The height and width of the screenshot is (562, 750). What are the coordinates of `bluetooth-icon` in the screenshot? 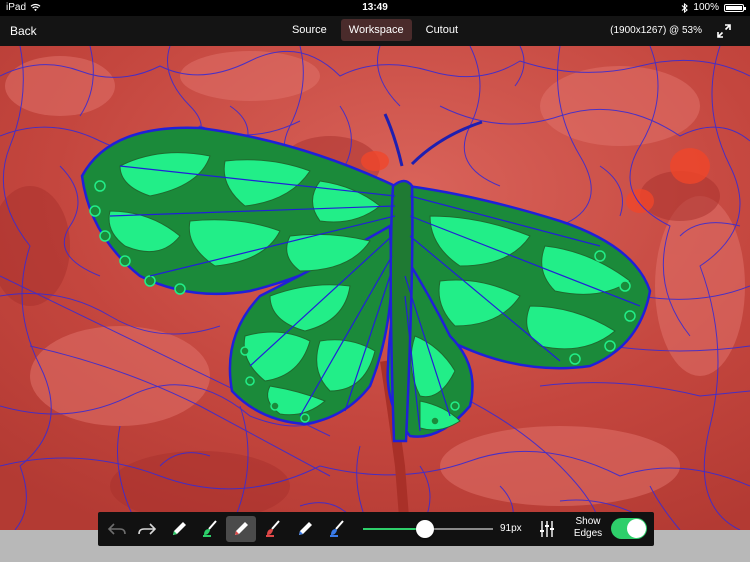 It's located at (685, 7).